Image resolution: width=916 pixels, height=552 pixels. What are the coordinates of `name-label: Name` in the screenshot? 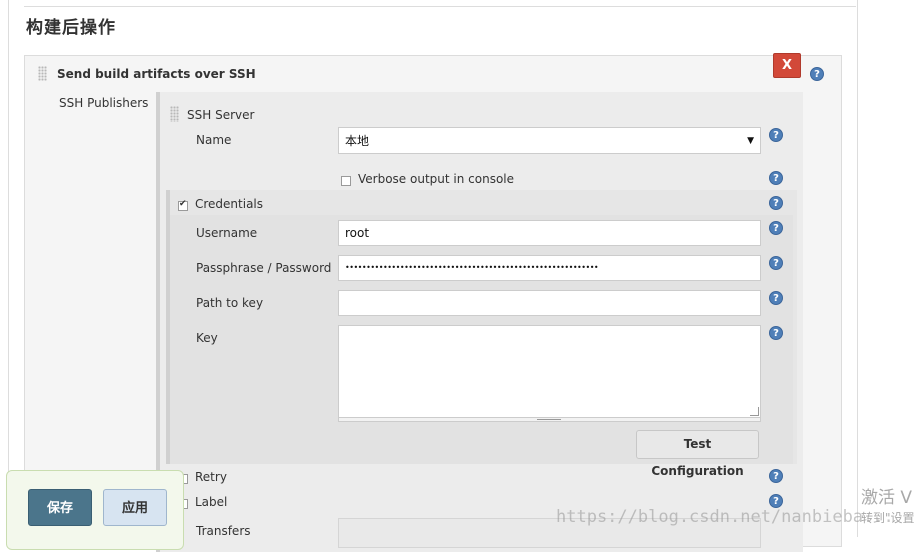 It's located at (214, 140).